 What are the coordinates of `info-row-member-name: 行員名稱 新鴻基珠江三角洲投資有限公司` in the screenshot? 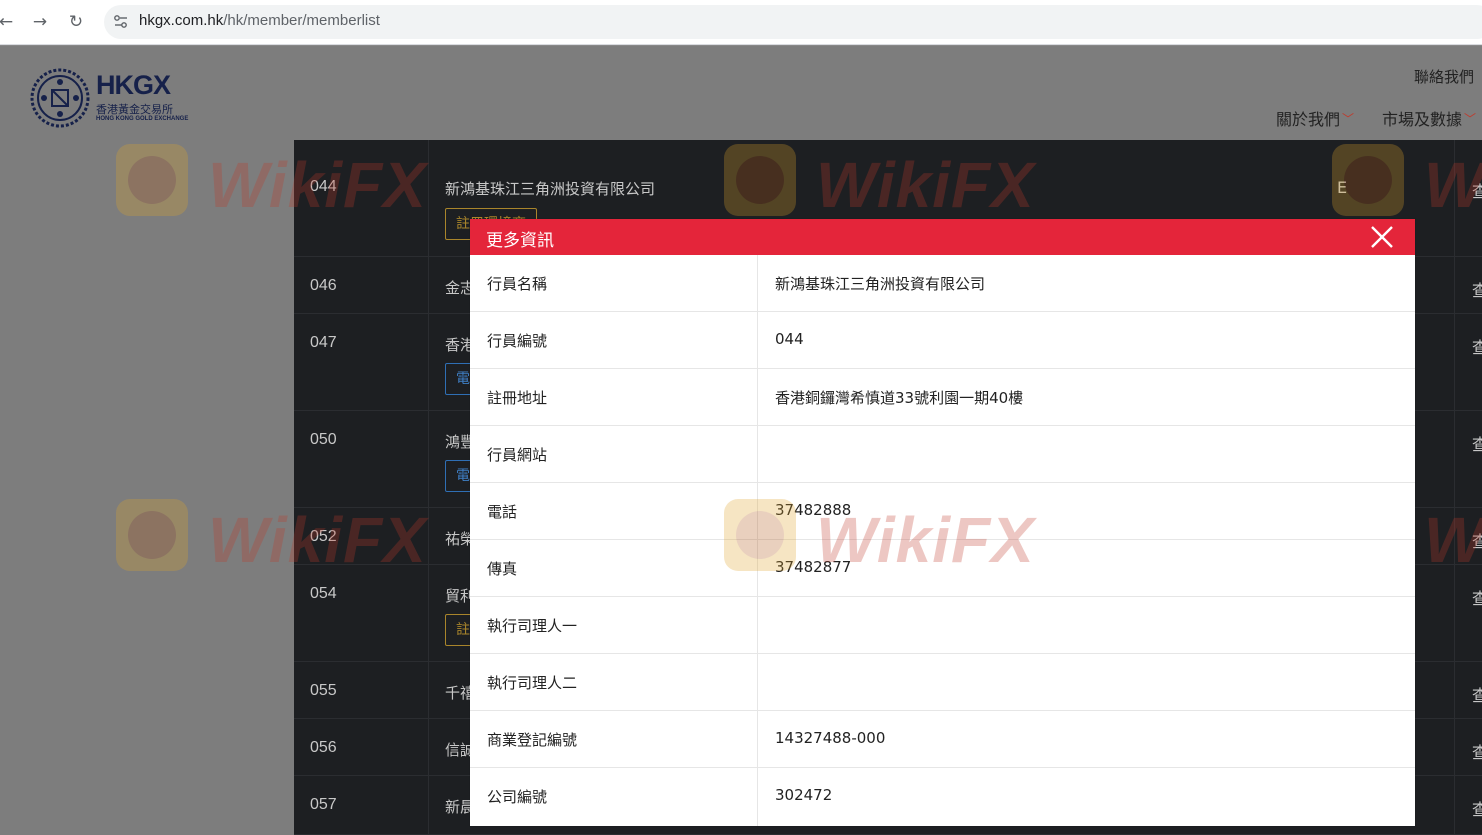 It's located at (942, 283).